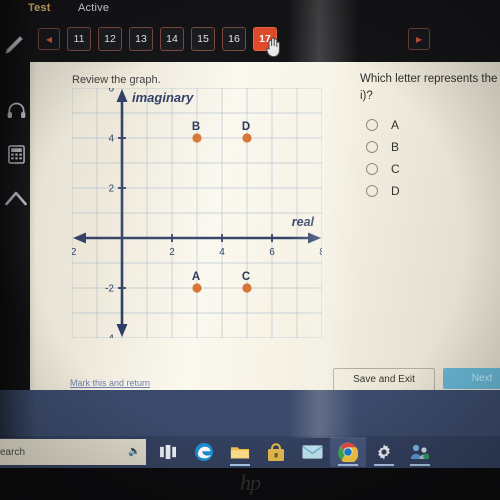 The width and height of the screenshot is (500, 500). What do you see at coordinates (384, 379) in the screenshot?
I see `save-and-exit-button: Save and Exit` at bounding box center [384, 379].